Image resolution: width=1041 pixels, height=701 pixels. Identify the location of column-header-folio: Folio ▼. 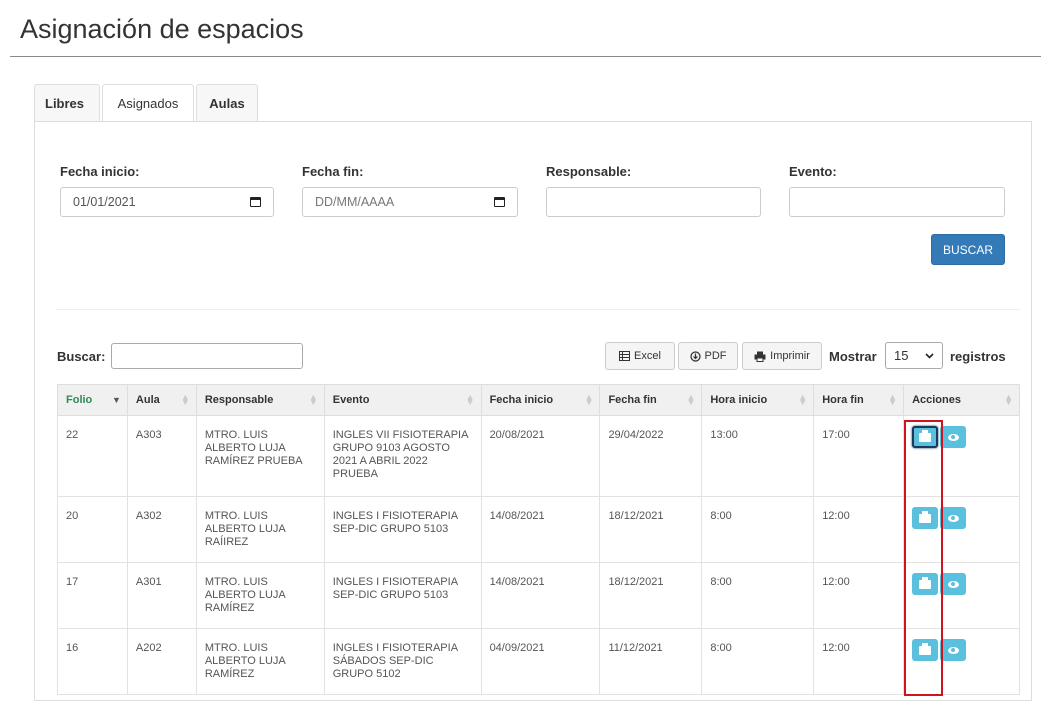
(92, 400).